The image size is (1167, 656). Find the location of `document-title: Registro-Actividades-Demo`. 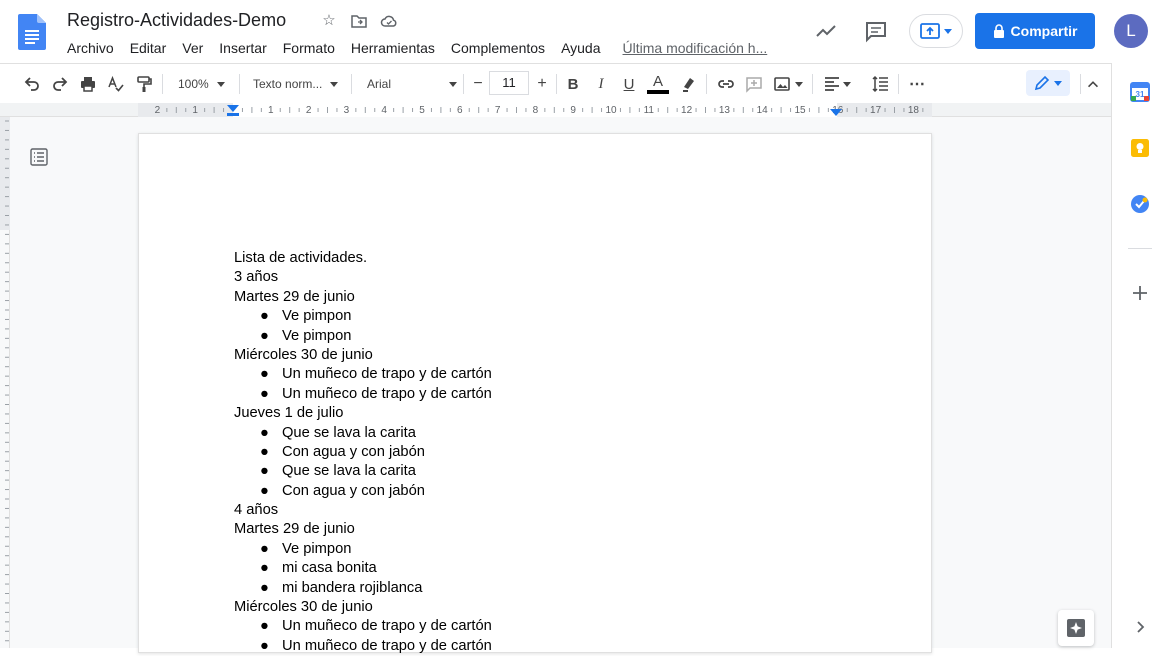

document-title: Registro-Actividades-Demo is located at coordinates (176, 20).